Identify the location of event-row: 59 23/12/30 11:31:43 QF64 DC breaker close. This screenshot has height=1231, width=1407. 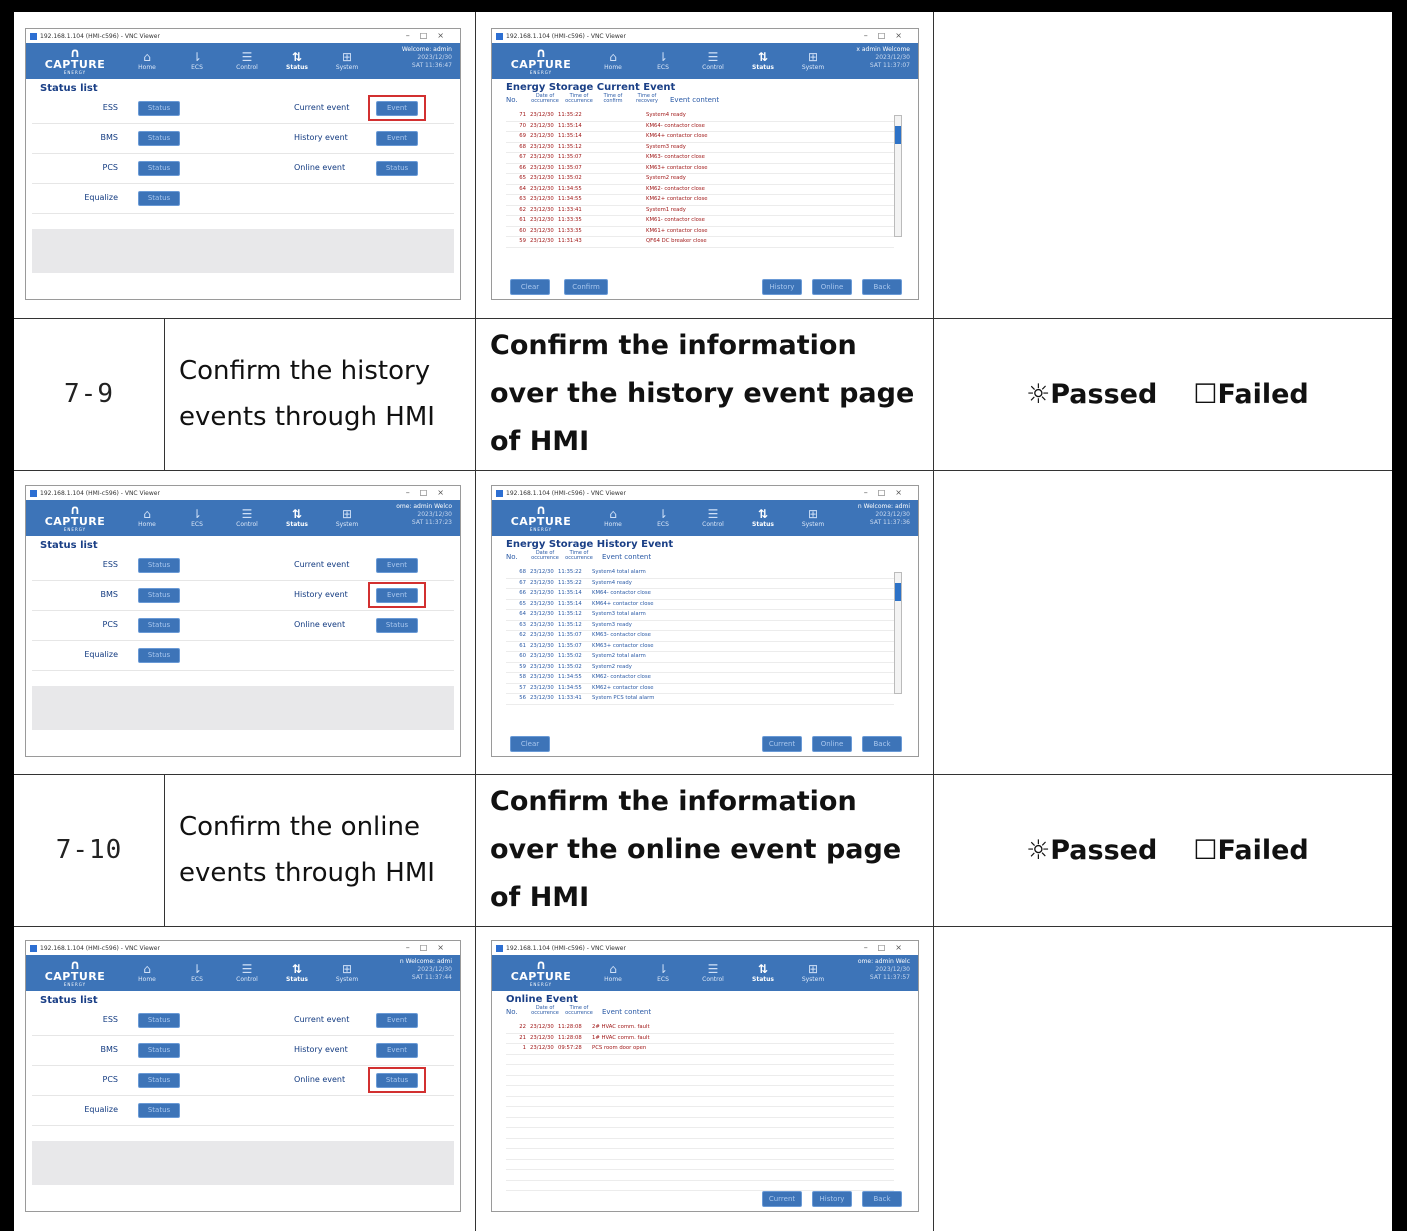
(700, 242).